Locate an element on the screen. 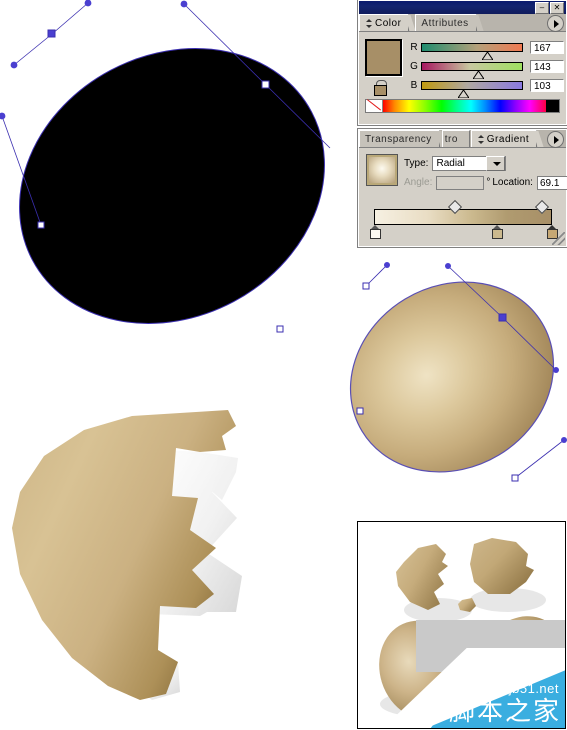 The height and width of the screenshot is (730, 567). gradient-fields: Type: Radial Angle: ° Location: 69.1 % is located at coordinates (482, 173).